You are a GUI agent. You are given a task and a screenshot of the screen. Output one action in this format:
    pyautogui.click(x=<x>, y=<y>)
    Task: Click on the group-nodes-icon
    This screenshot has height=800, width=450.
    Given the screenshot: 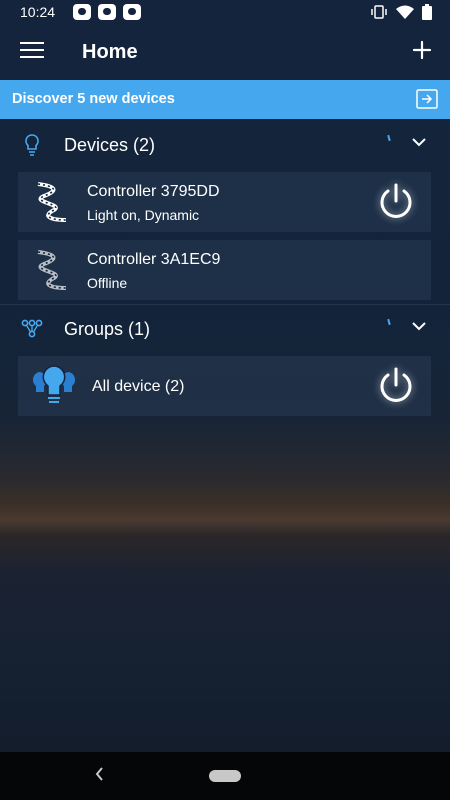 What is the action you would take?
    pyautogui.click(x=32, y=328)
    